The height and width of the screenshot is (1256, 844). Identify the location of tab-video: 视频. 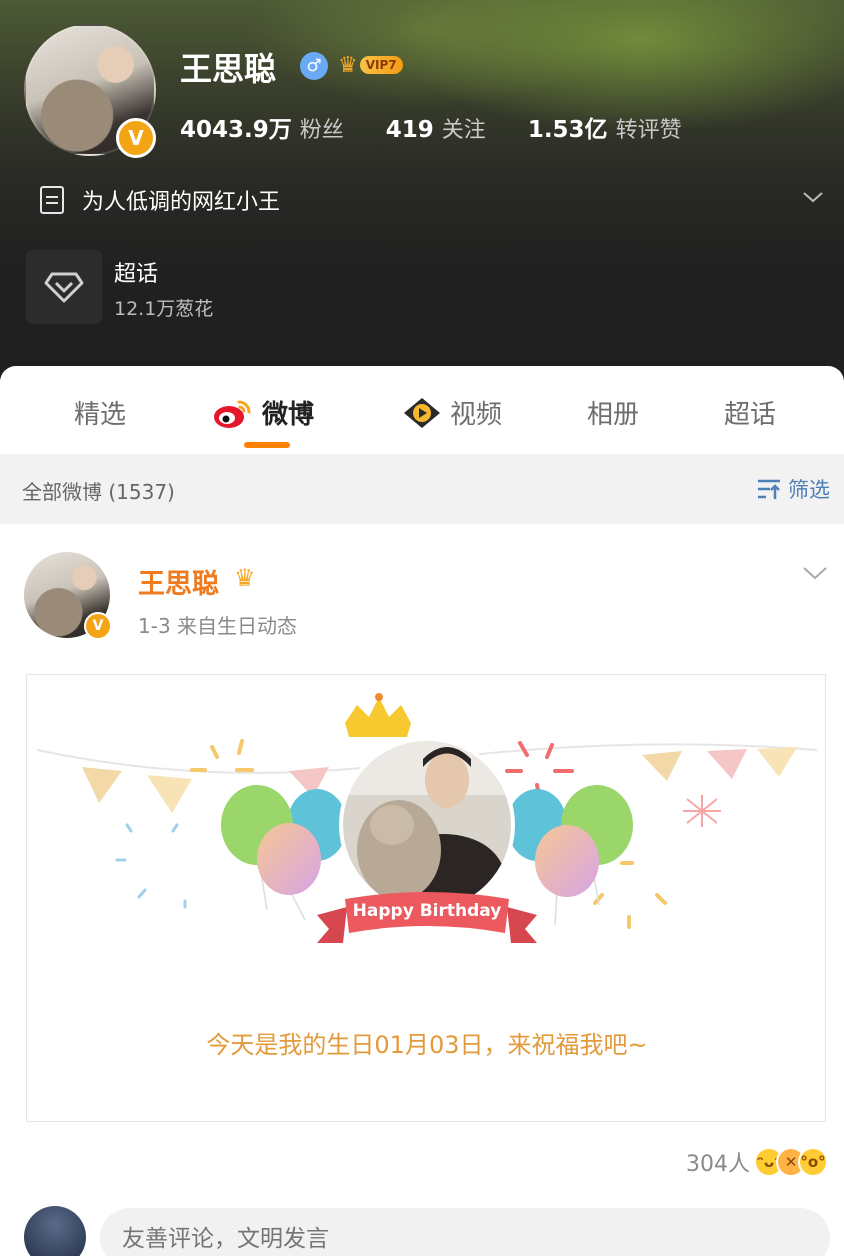
(452, 412).